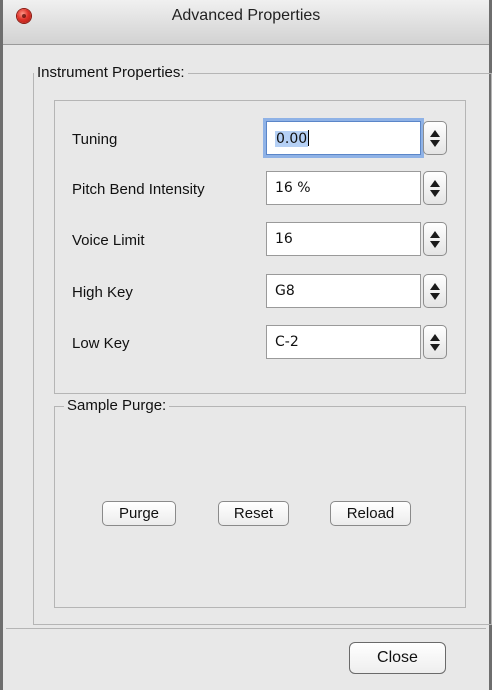 The image size is (492, 690). What do you see at coordinates (246, 628) in the screenshot?
I see `footer-divider` at bounding box center [246, 628].